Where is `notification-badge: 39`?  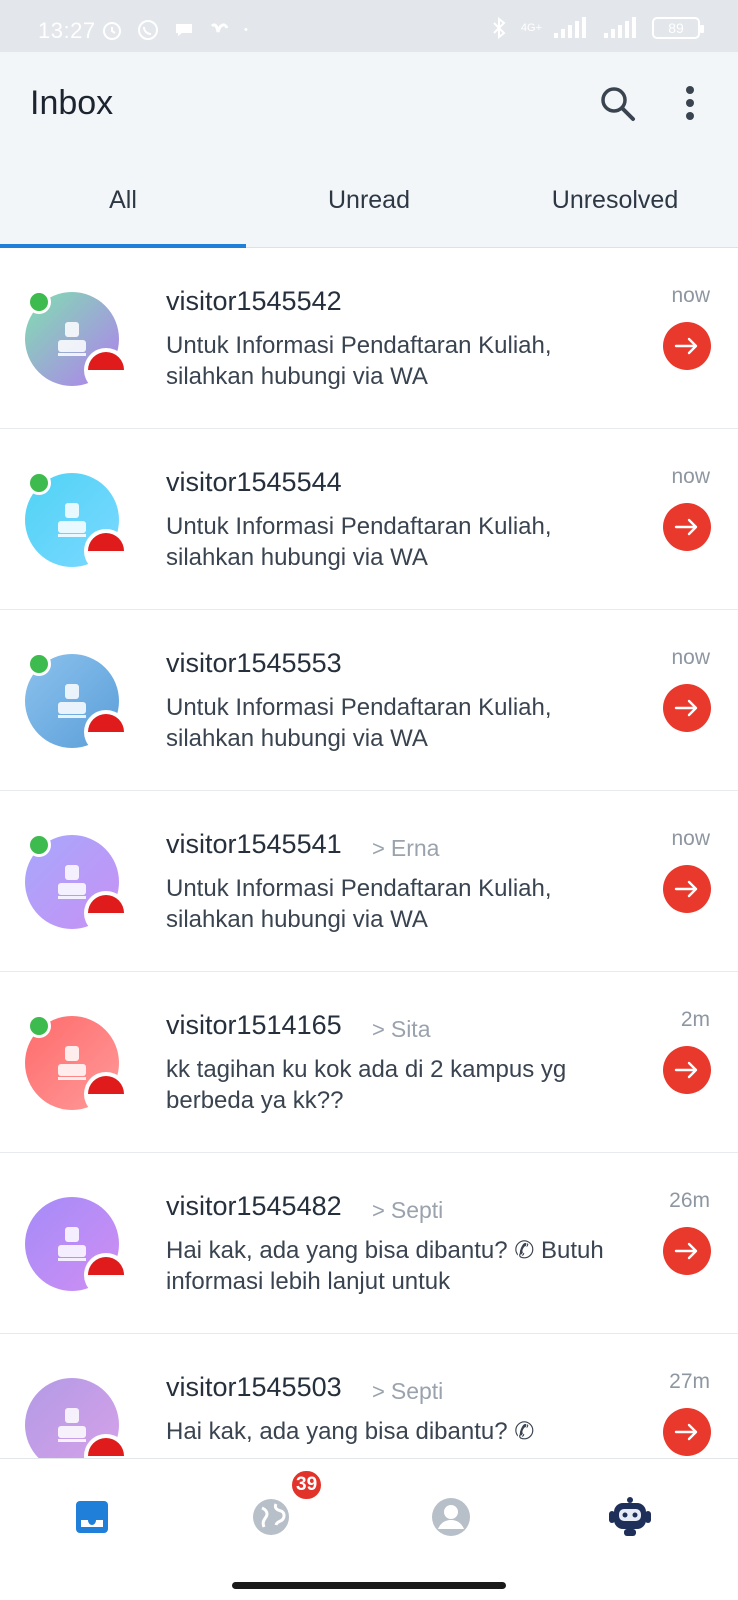 notification-badge: 39 is located at coordinates (307, 1485).